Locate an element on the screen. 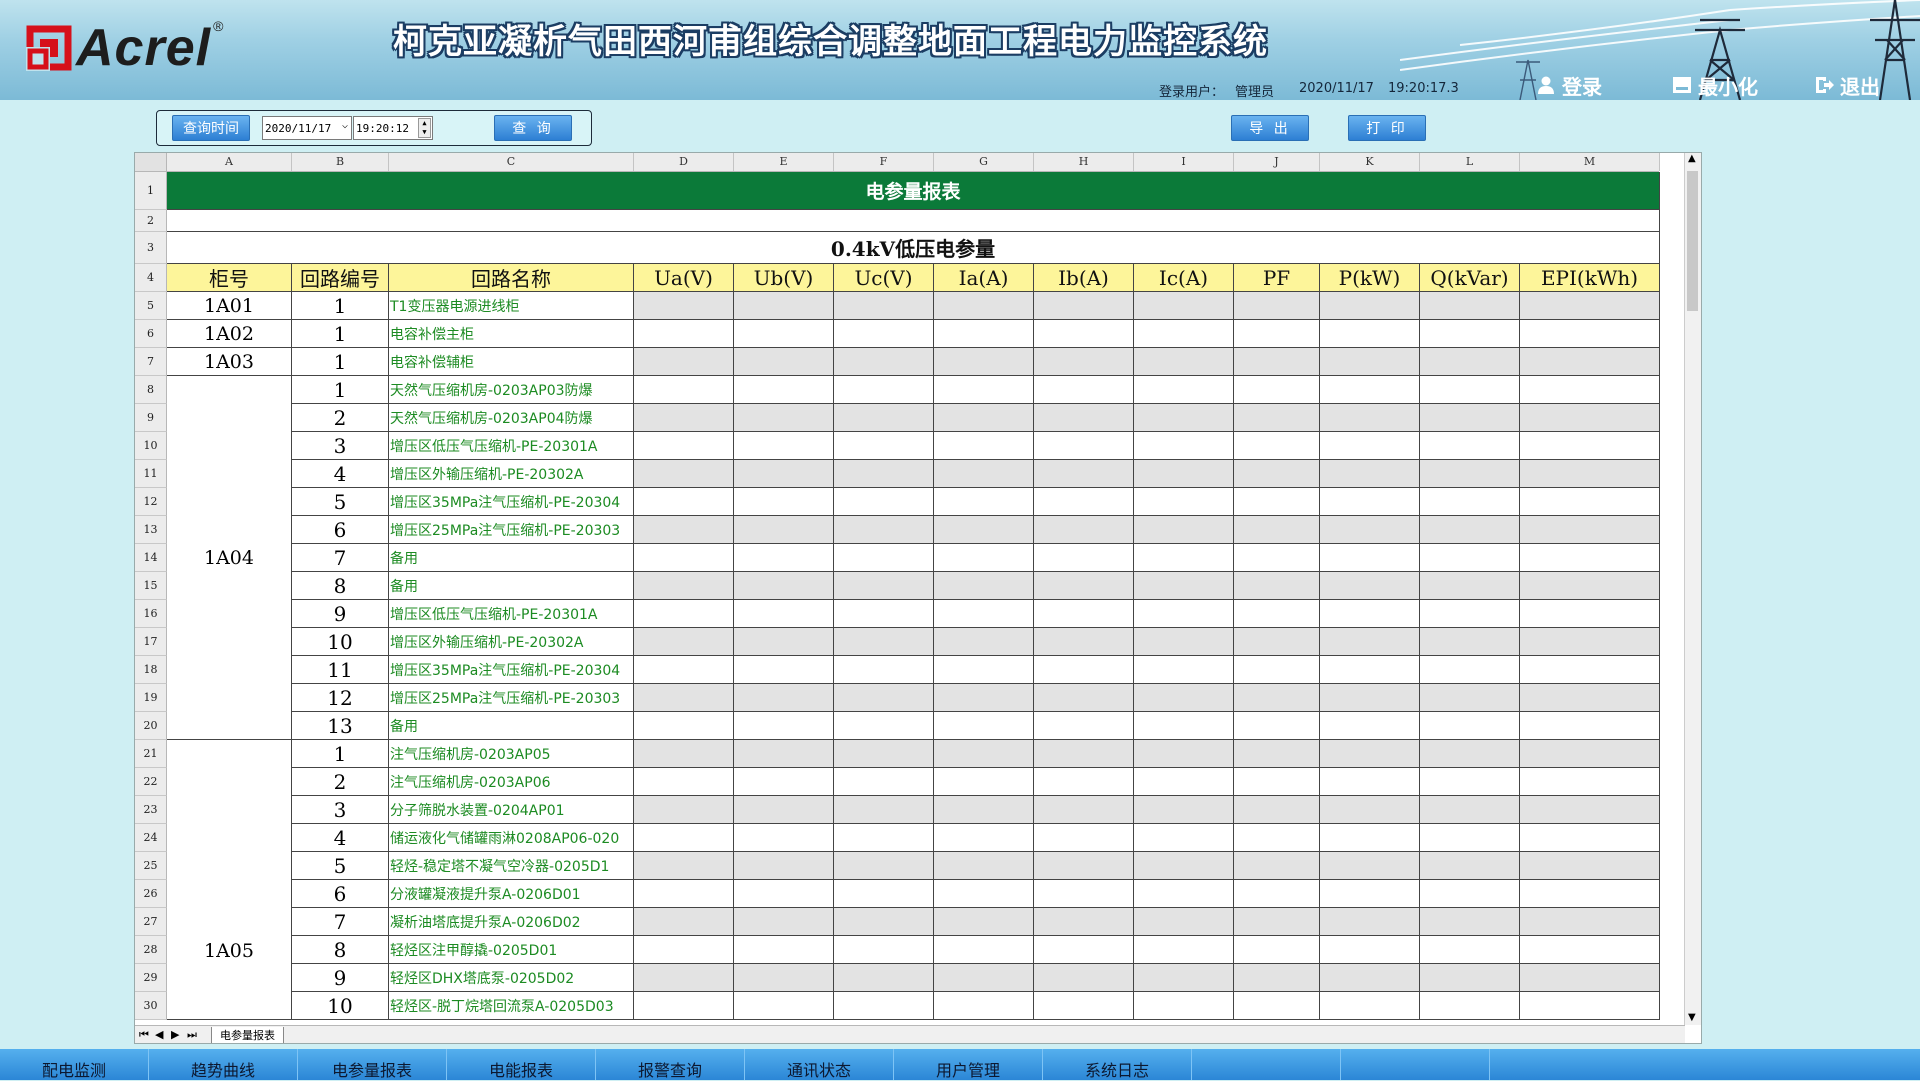 The width and height of the screenshot is (1920, 1081). row-number: 20 is located at coordinates (151, 726).